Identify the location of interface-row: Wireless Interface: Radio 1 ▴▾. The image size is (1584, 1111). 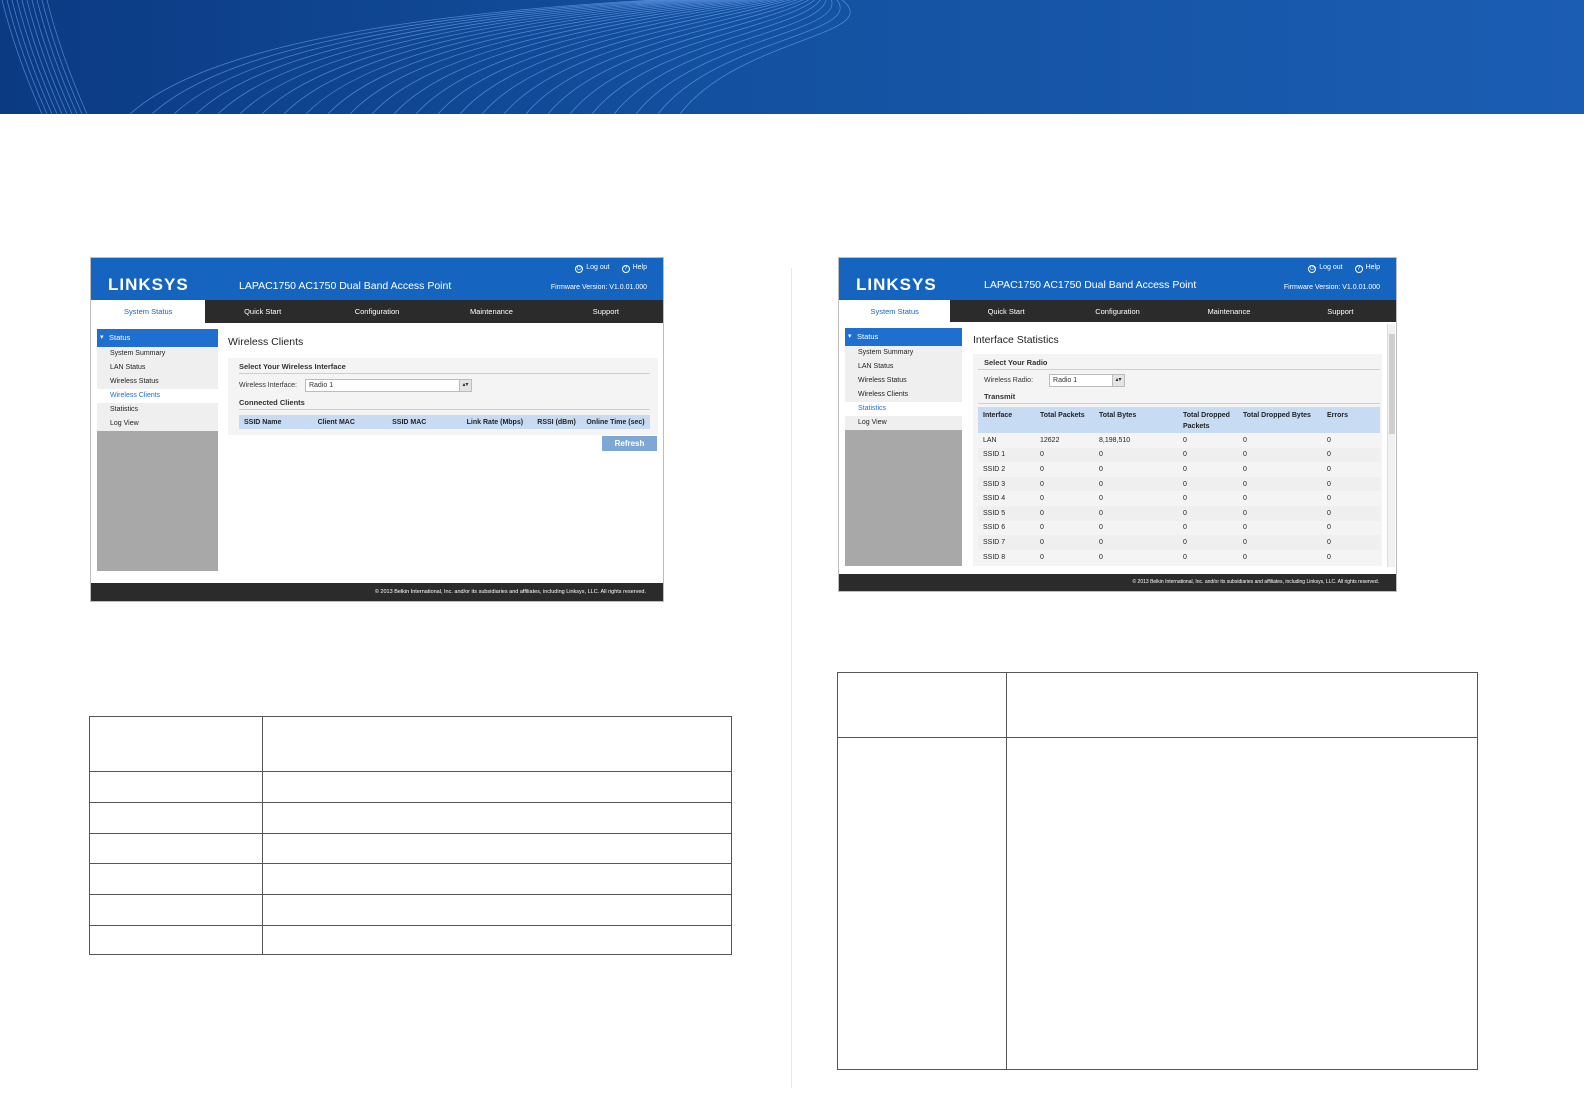
(444, 385).